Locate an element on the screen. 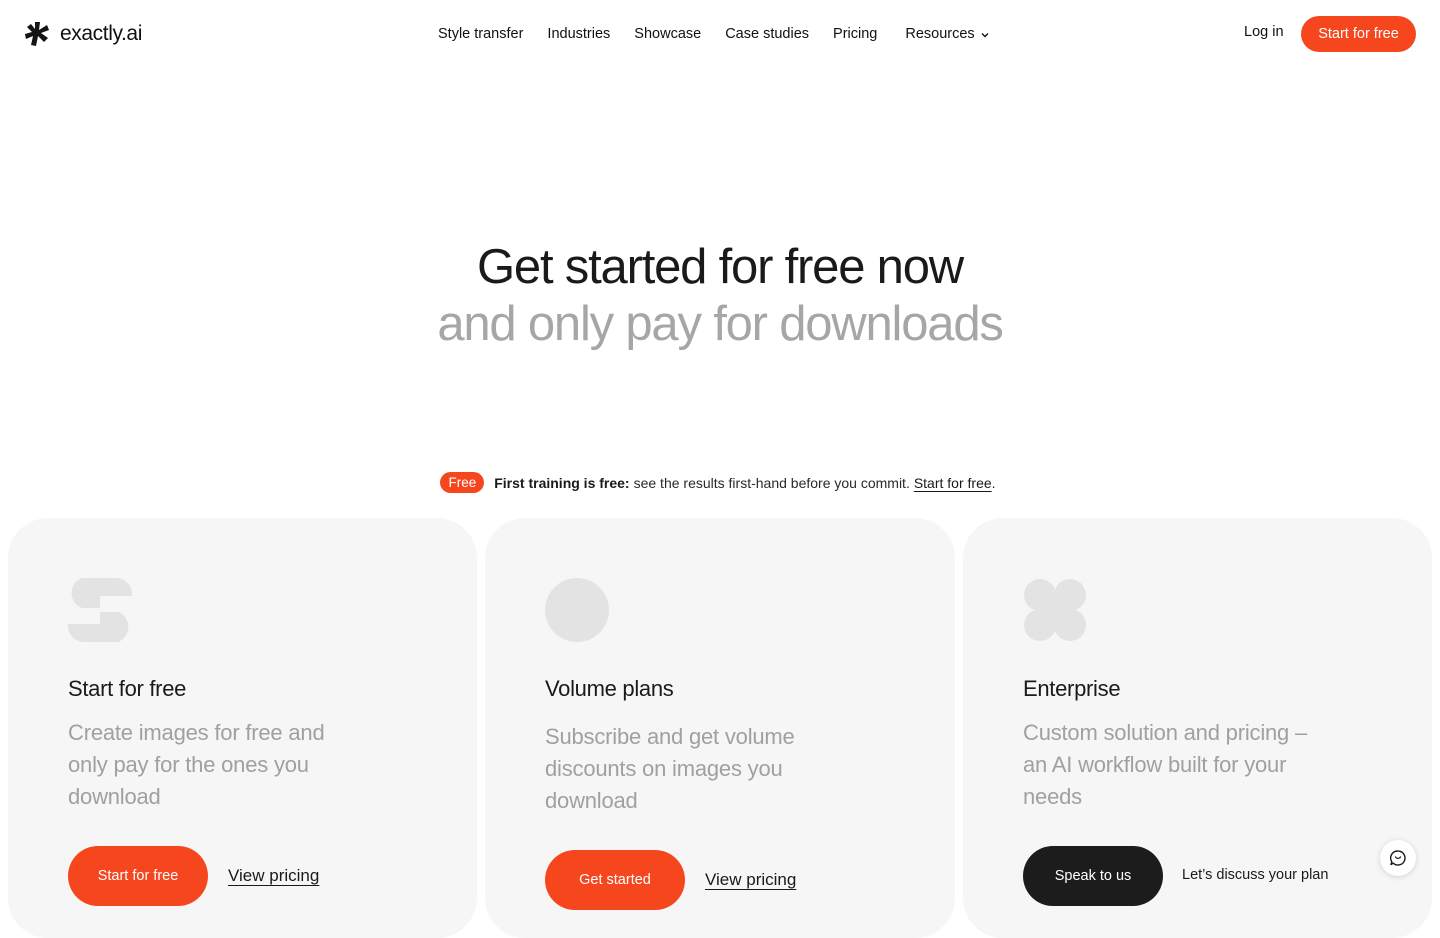 This screenshot has width=1440, height=938. s-shape-icon is located at coordinates (100, 610).